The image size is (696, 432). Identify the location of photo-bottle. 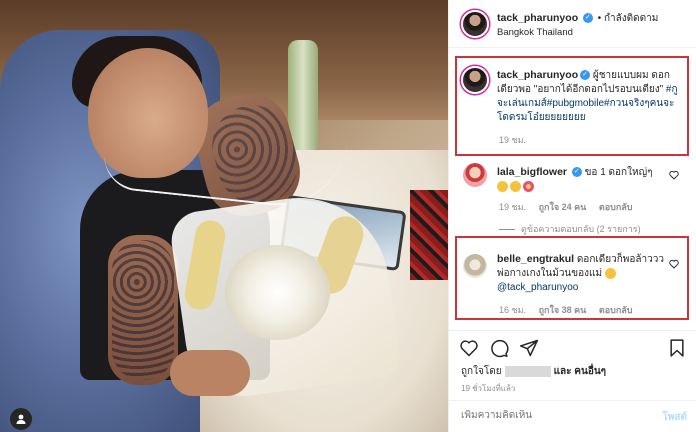
(303, 95).